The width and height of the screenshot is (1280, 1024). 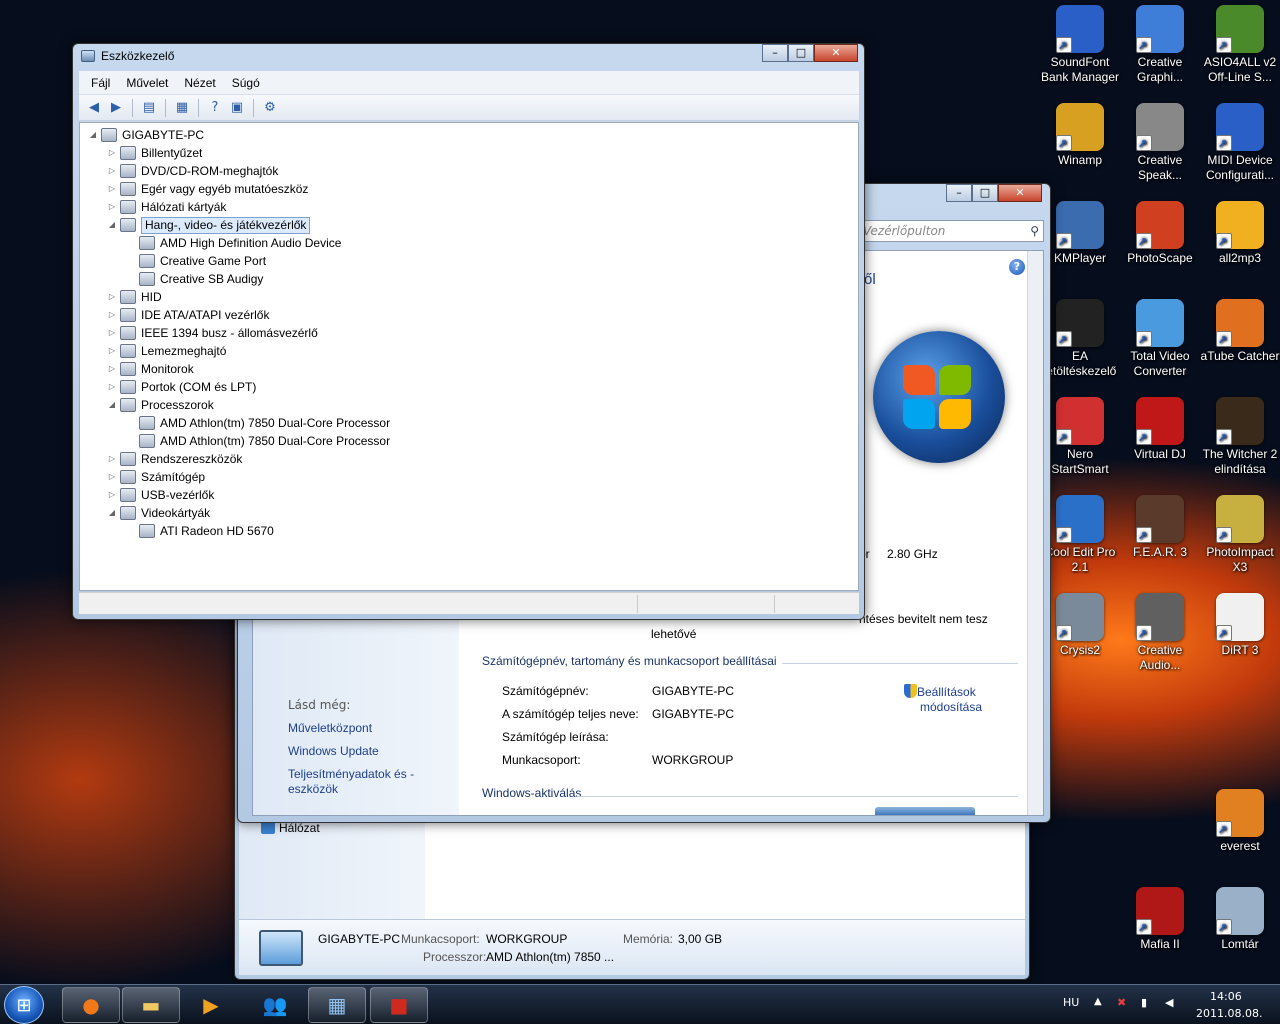 I want to click on desktop-icon: The Witcher 2 elindítása, so click(x=1240, y=437).